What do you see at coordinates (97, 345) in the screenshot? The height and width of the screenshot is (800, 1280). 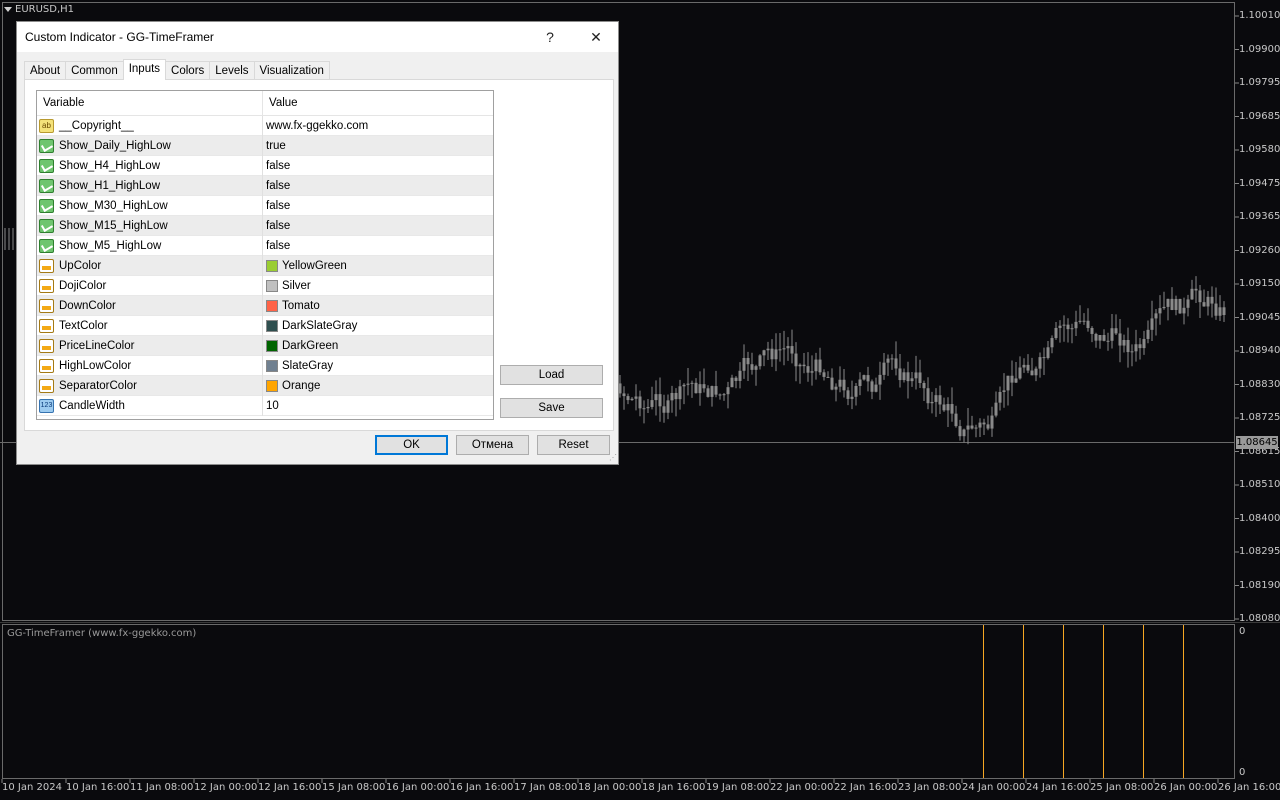 I see `variable-name: PriceLineColor` at bounding box center [97, 345].